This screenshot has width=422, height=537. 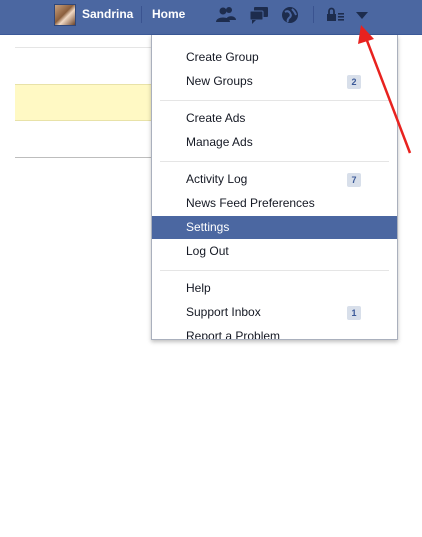 What do you see at coordinates (274, 227) in the screenshot?
I see `menu-item-settings: Settings` at bounding box center [274, 227].